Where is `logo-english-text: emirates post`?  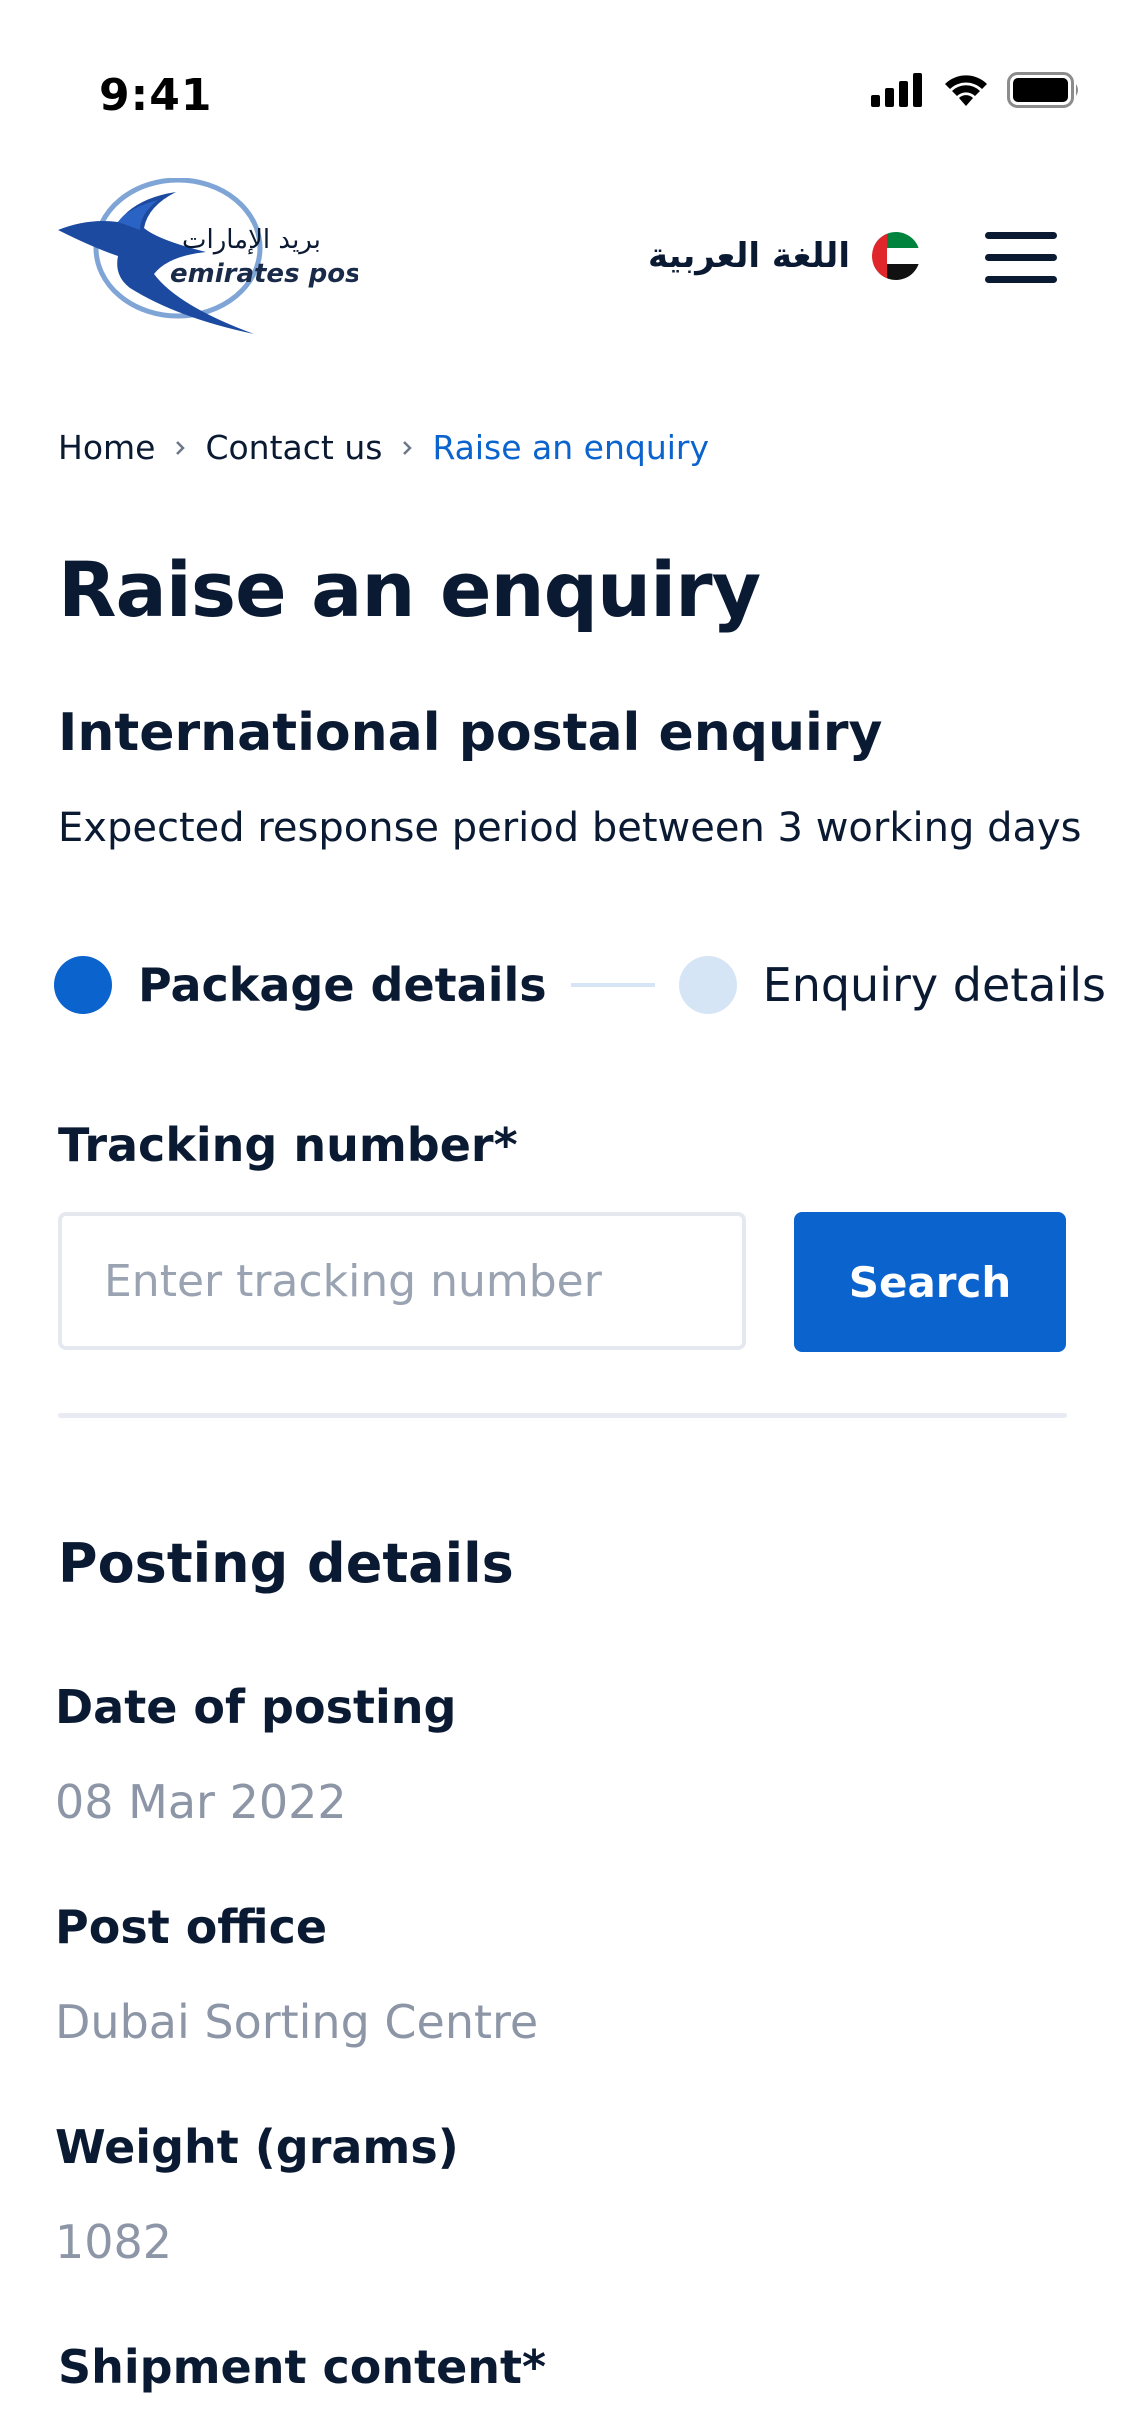 logo-english-text: emirates post is located at coordinates (264, 274).